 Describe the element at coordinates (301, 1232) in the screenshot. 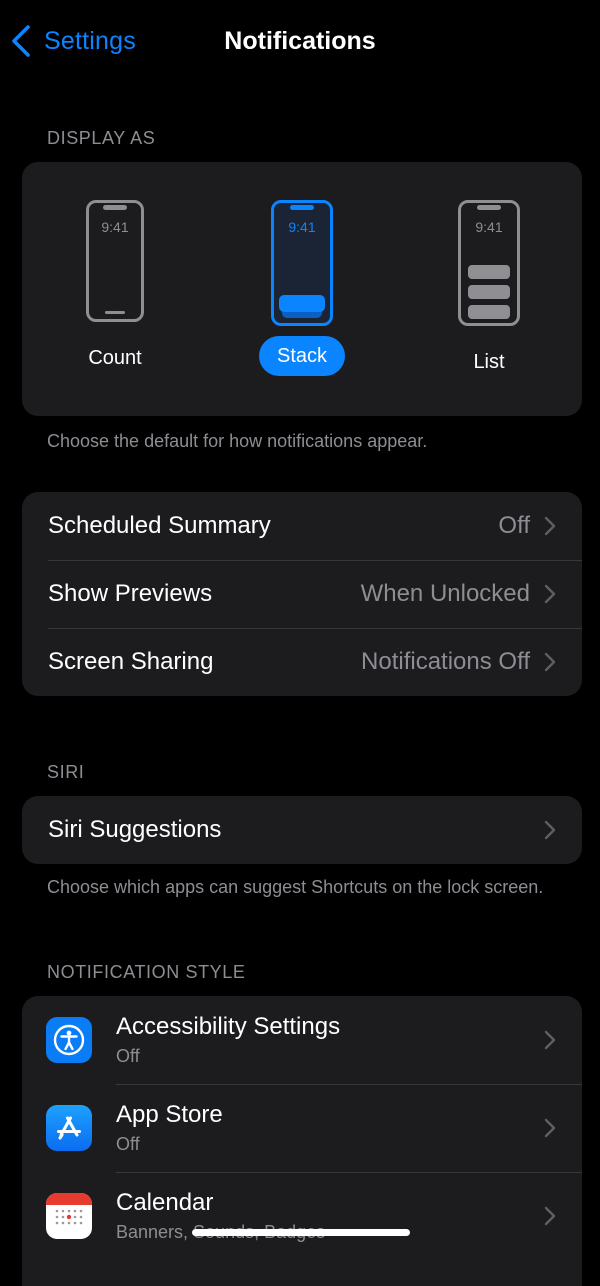

I see `home-indicator` at that location.